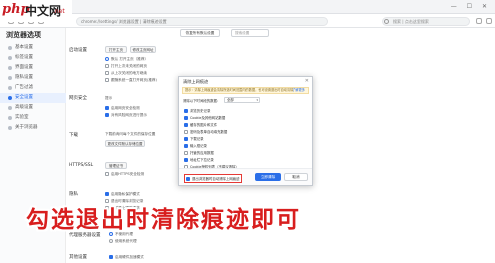 This screenshot has height=263, width=495. I want to click on other-section-title: 其他设置, so click(78, 257).